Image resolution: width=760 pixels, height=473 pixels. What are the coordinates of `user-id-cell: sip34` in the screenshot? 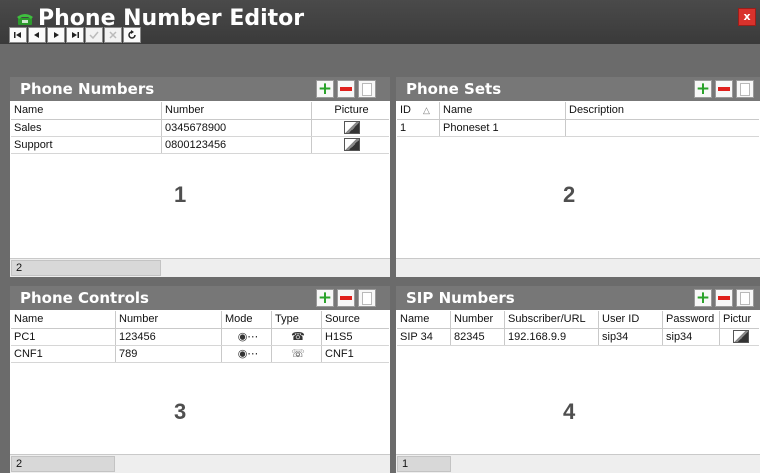 It's located at (631, 337).